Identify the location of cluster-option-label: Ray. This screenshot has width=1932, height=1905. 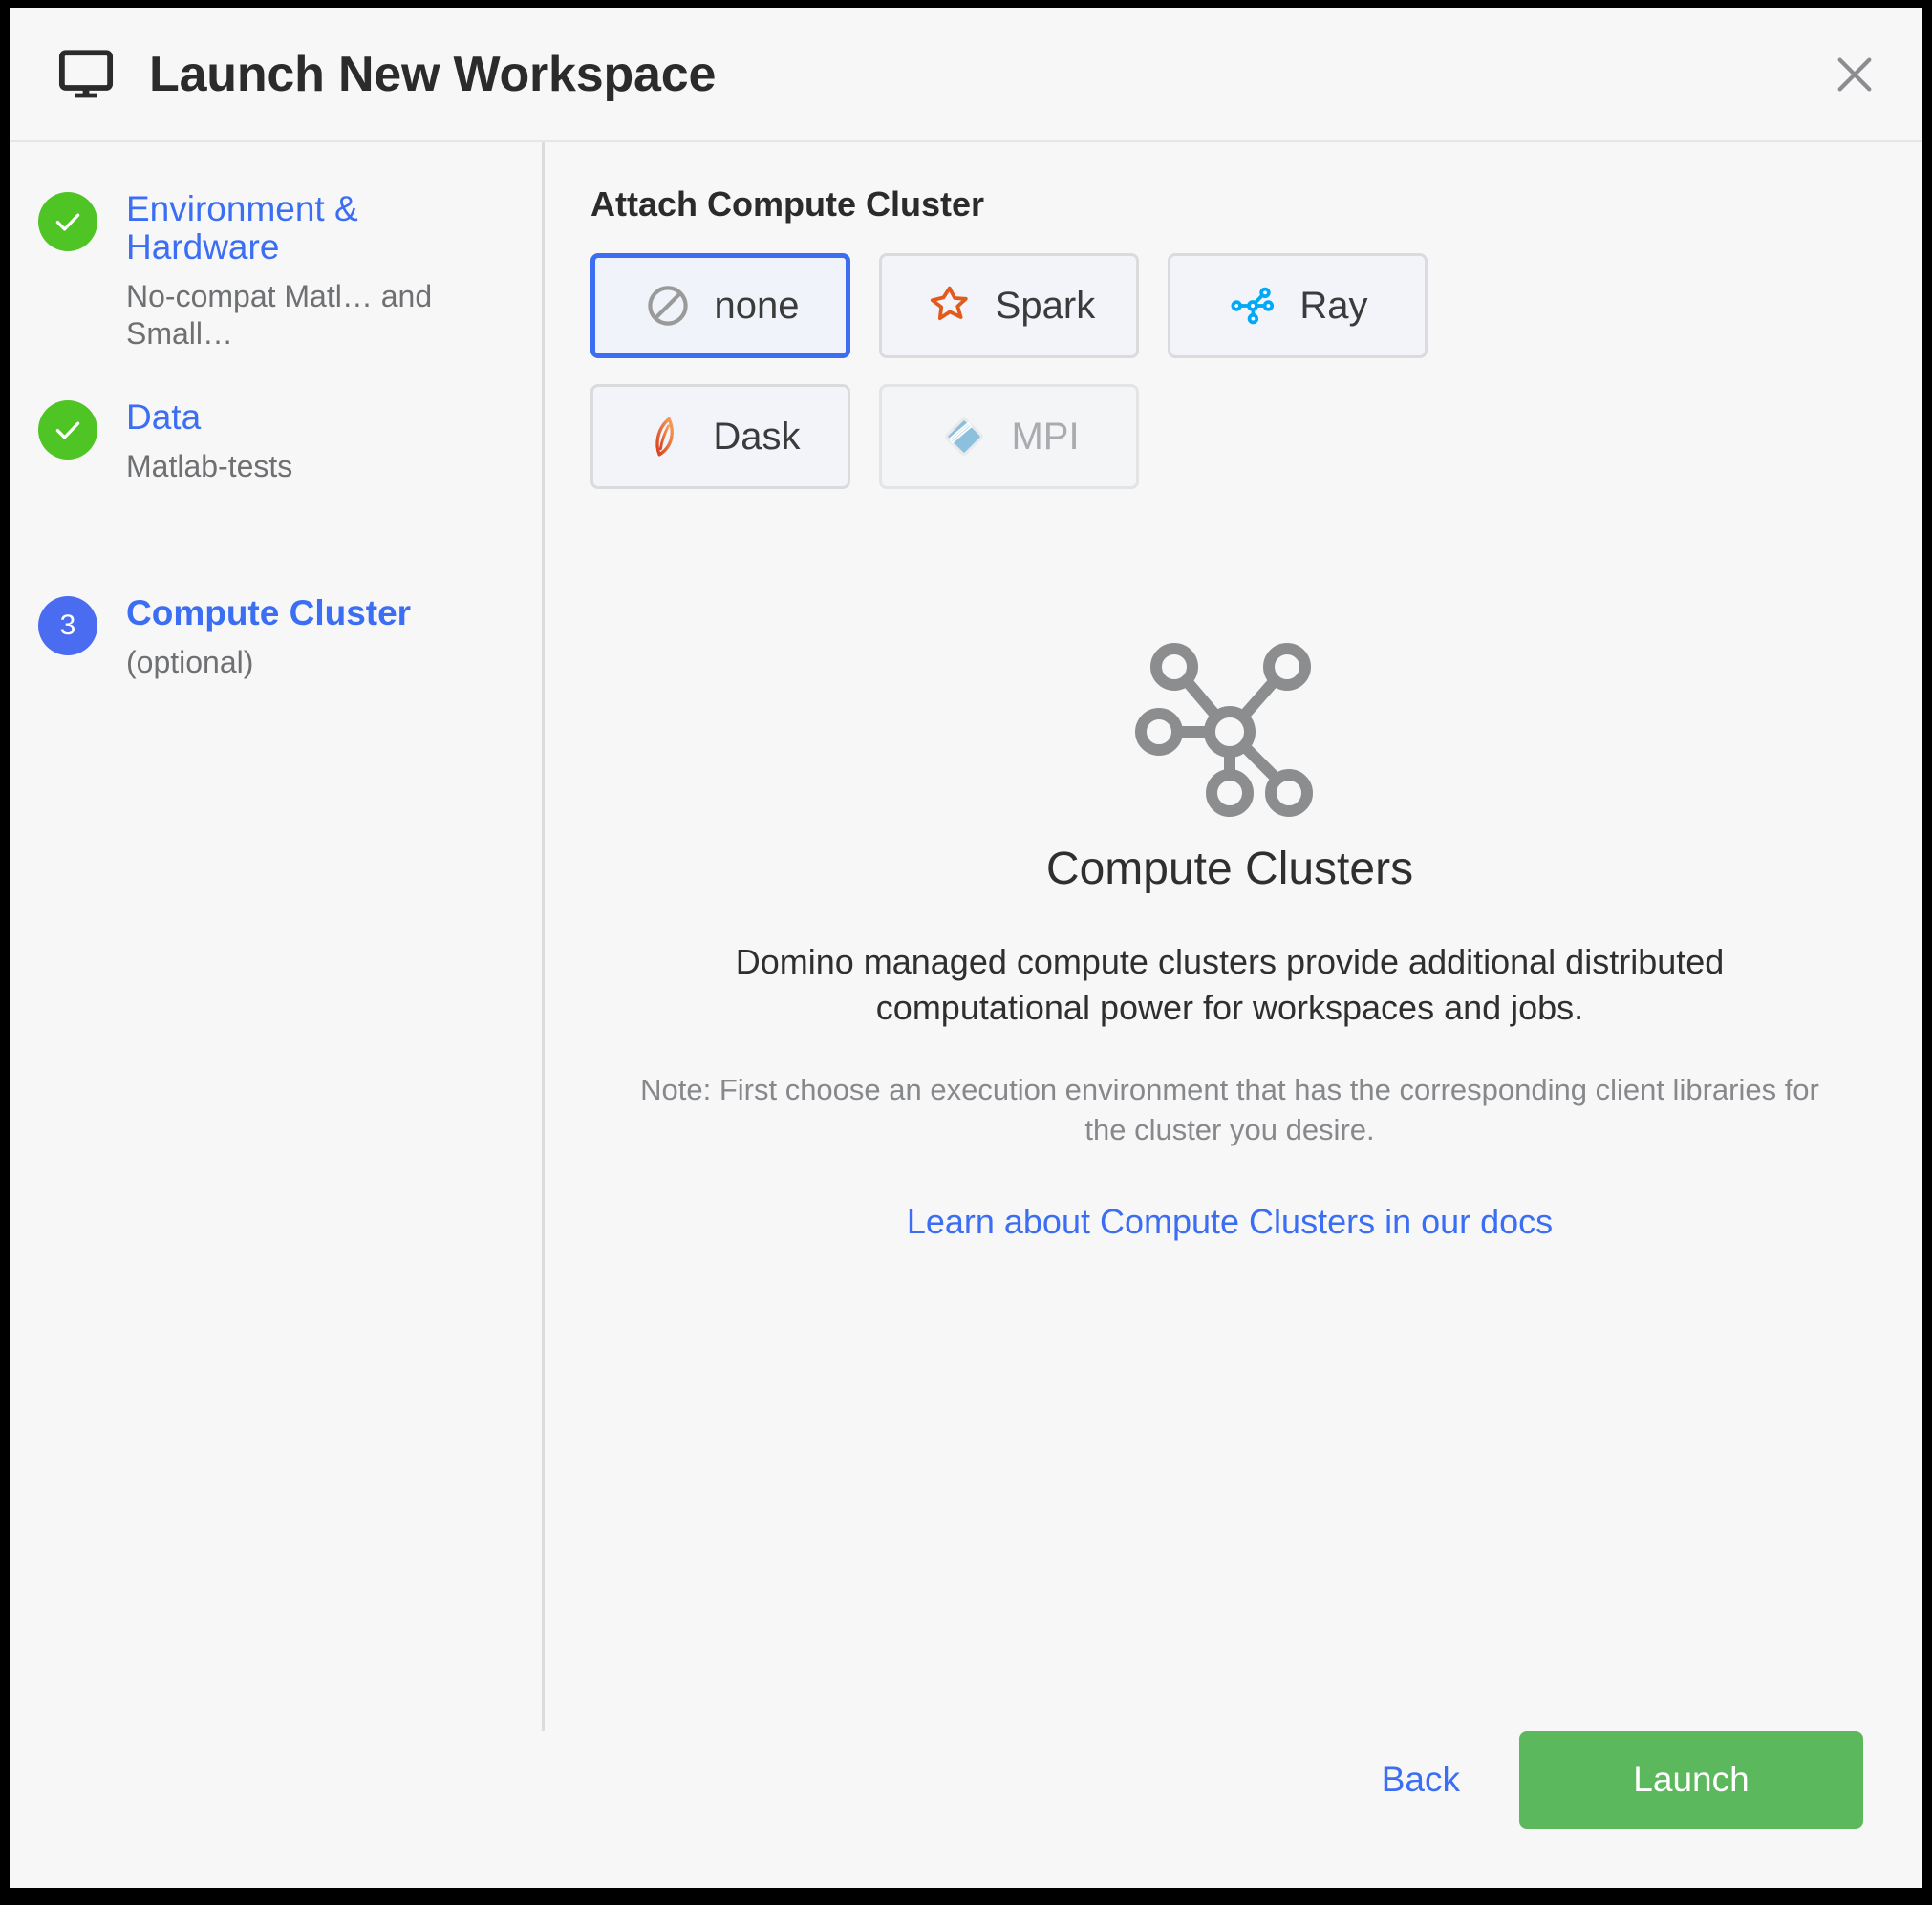
(1333, 306).